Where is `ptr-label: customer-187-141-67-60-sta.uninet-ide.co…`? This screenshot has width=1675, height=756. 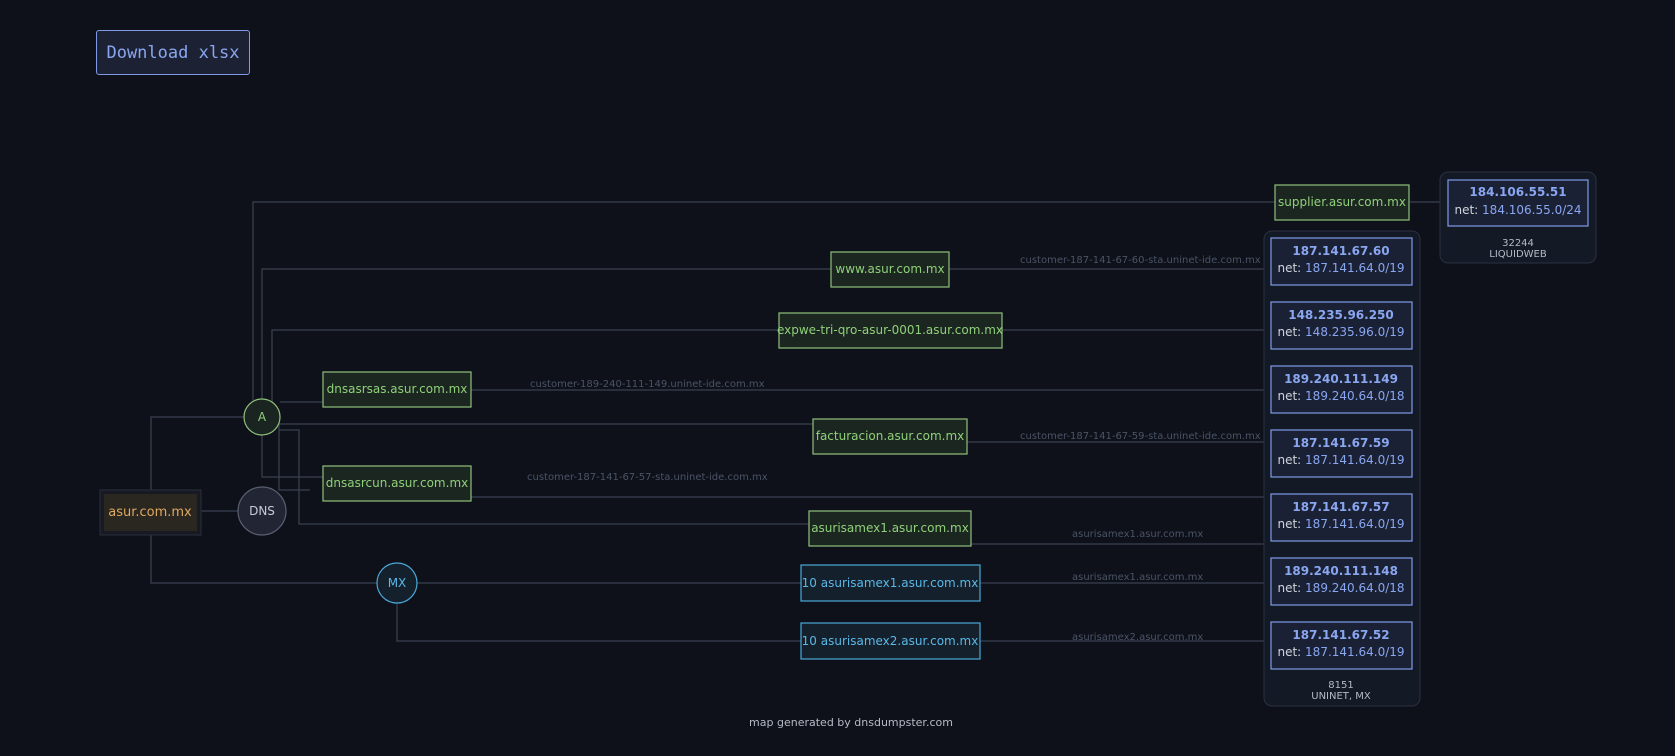 ptr-label: customer-187-141-67-60-sta.uninet-ide.co… is located at coordinates (1140, 260).